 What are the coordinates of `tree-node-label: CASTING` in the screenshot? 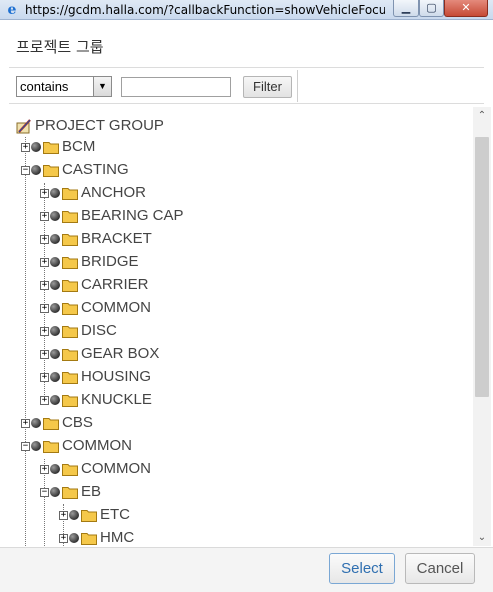 It's located at (95, 169).